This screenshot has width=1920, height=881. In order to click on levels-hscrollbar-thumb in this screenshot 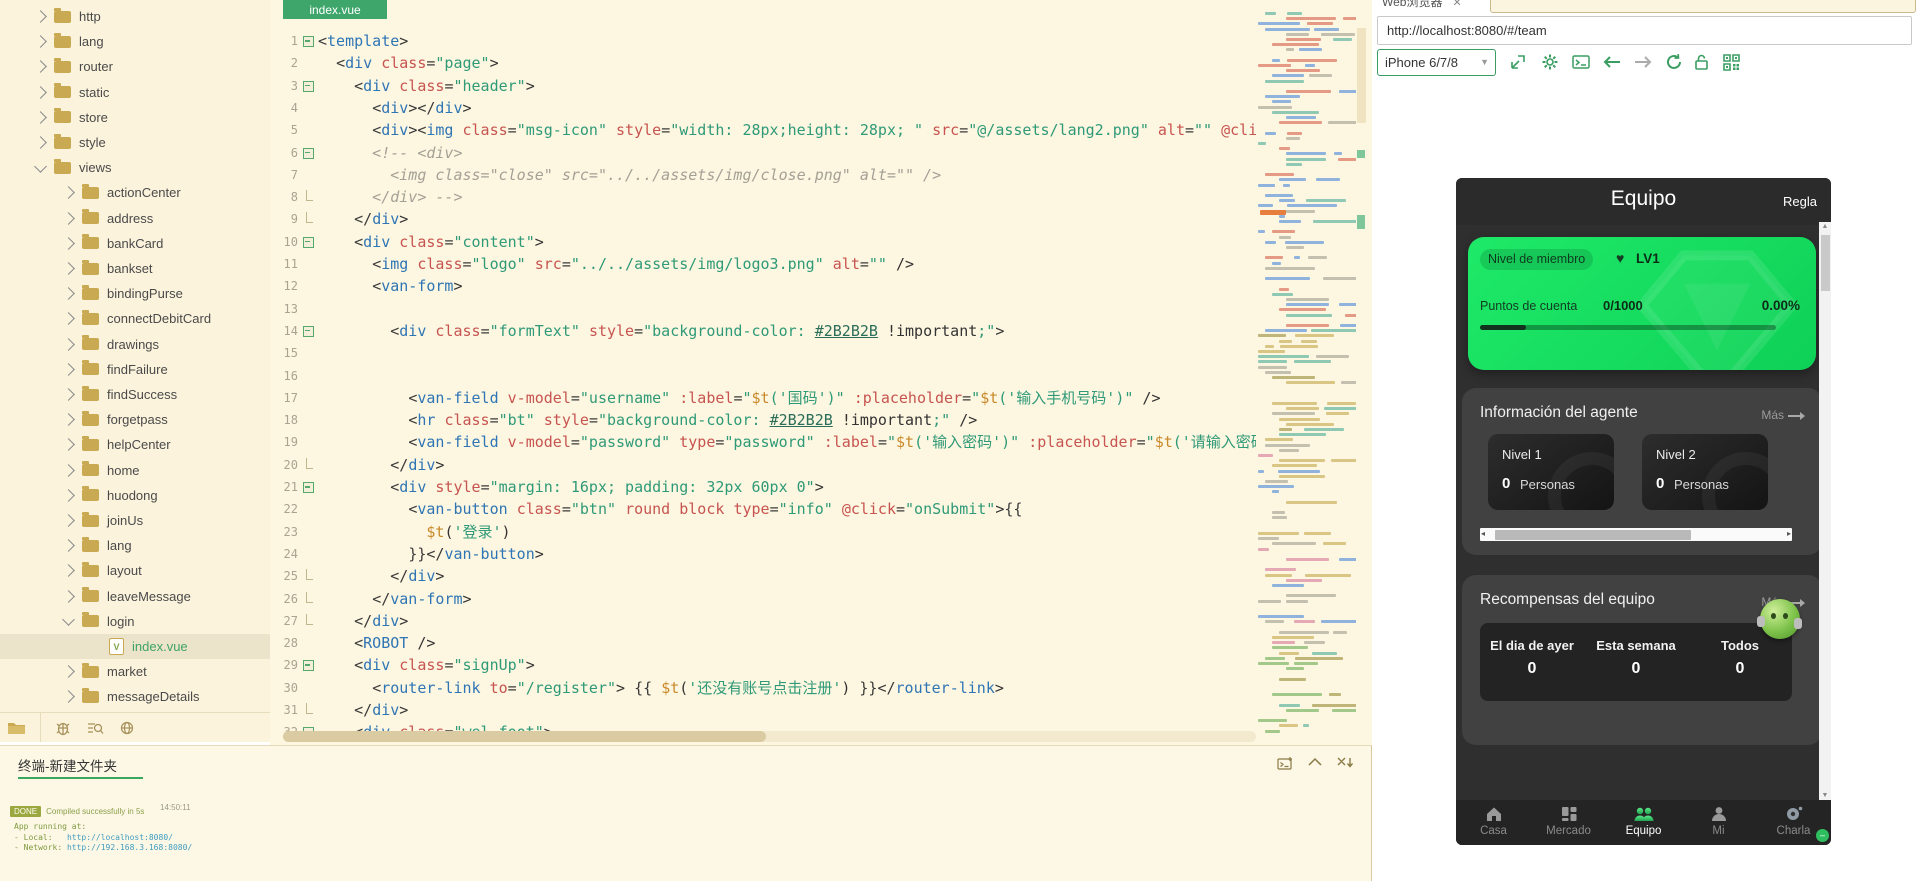, I will do `click(1593, 534)`.